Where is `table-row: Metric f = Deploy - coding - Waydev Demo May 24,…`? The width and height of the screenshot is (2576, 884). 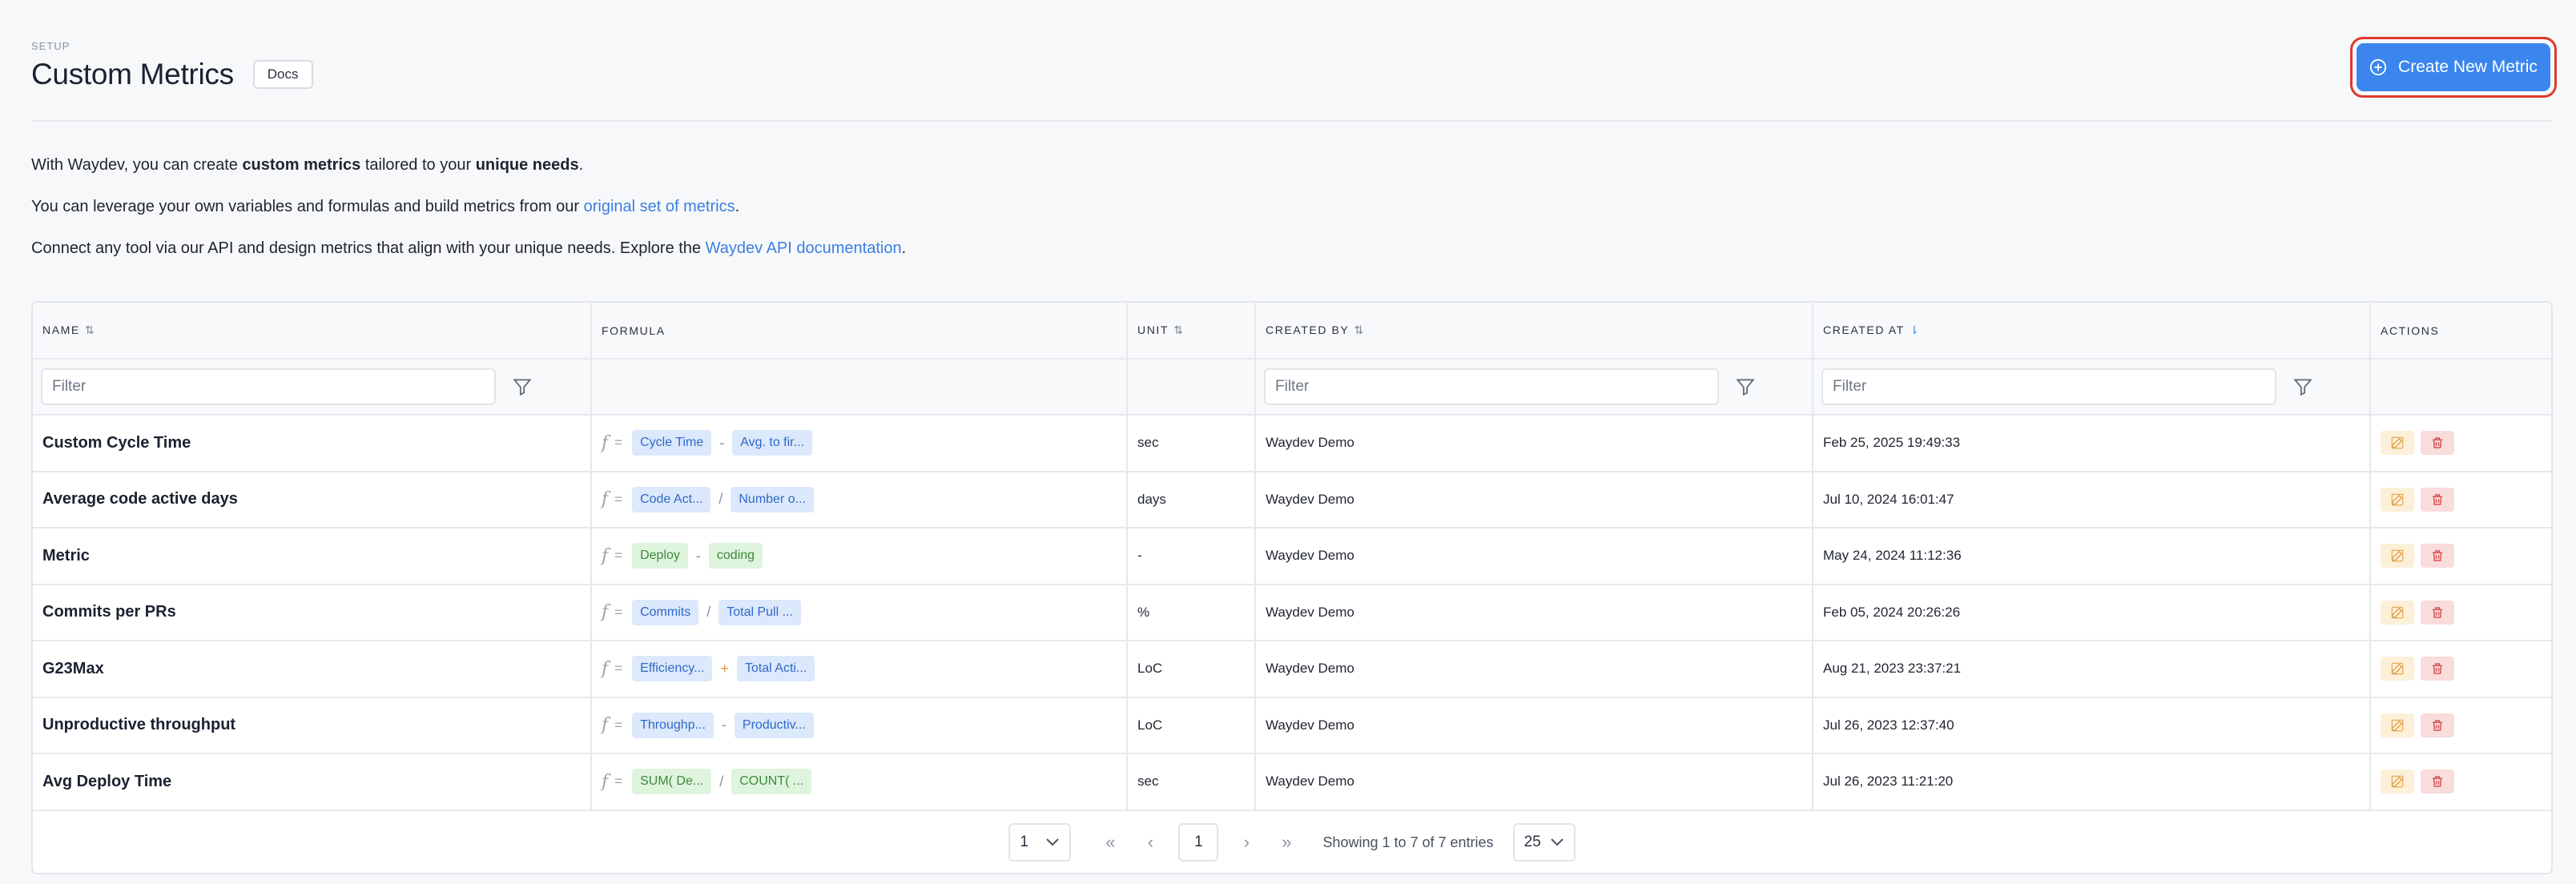
table-row: Metric f = Deploy - coding - Waydev Demo May 24,… is located at coordinates (1292, 556).